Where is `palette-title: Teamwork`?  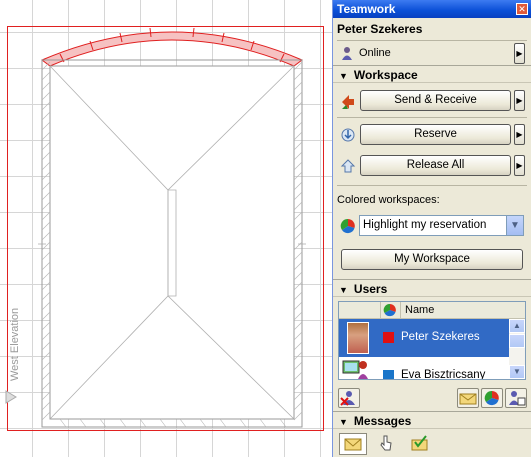
palette-title: Teamwork is located at coordinates (366, 9).